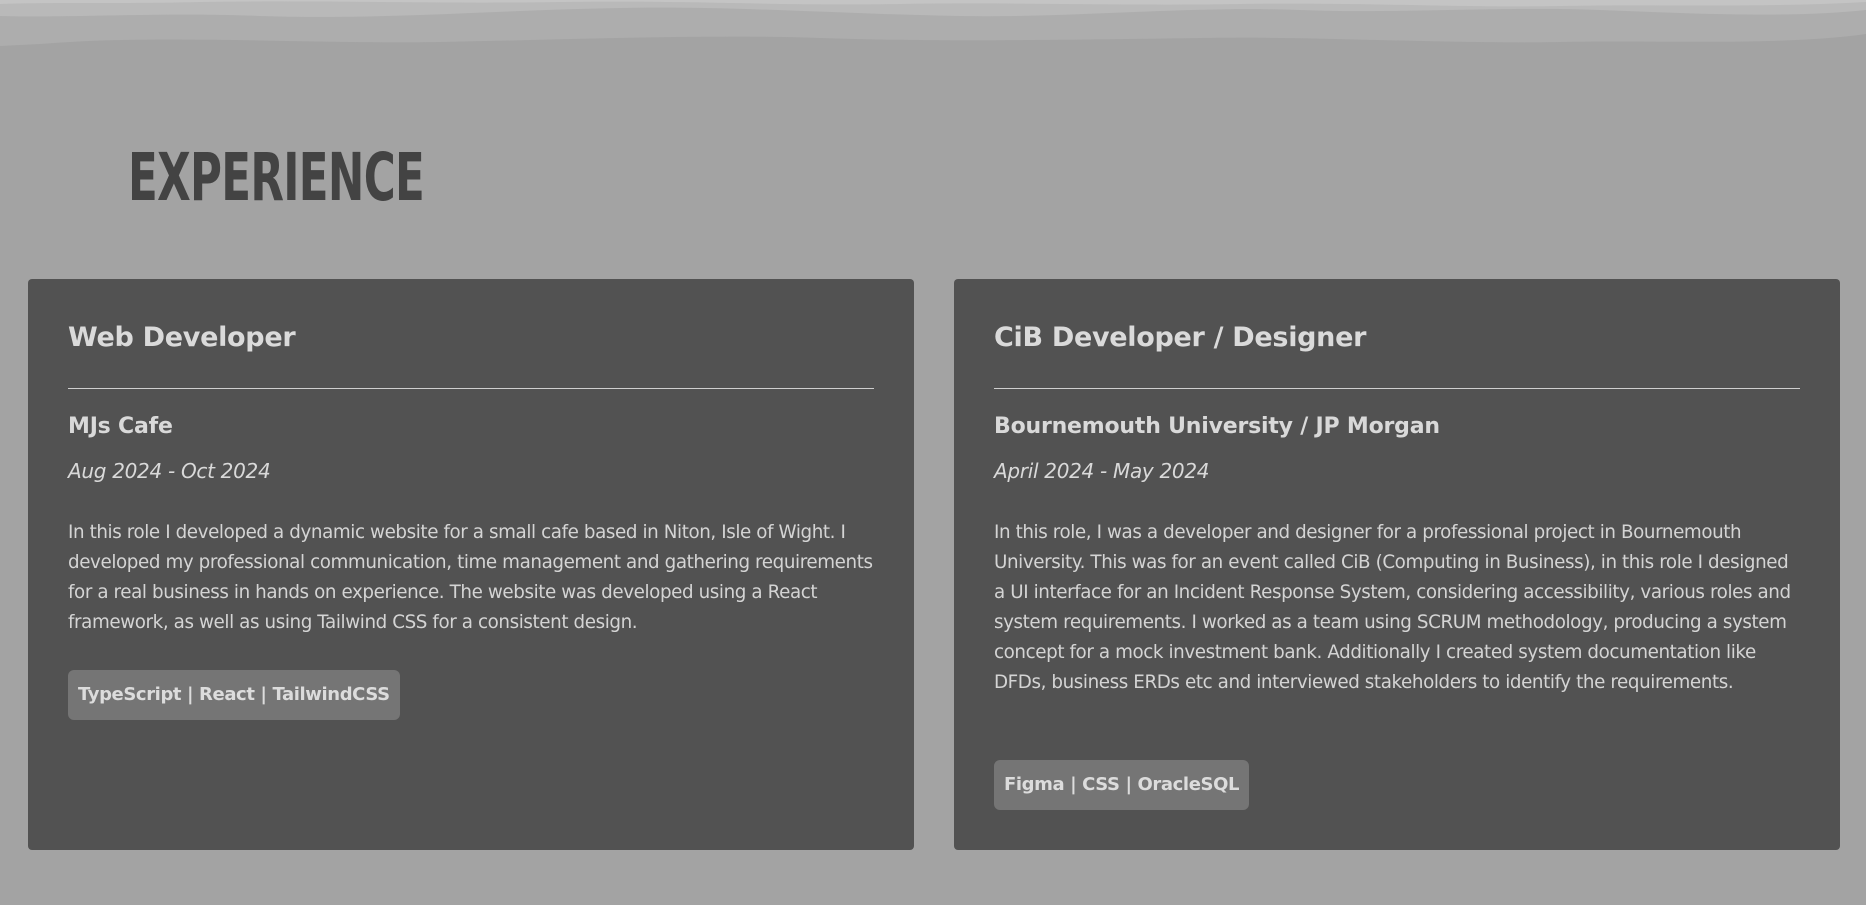 Image resolution: width=1866 pixels, height=905 pixels. I want to click on company-name: Bournemouth University / JP Morgan, so click(1217, 426).